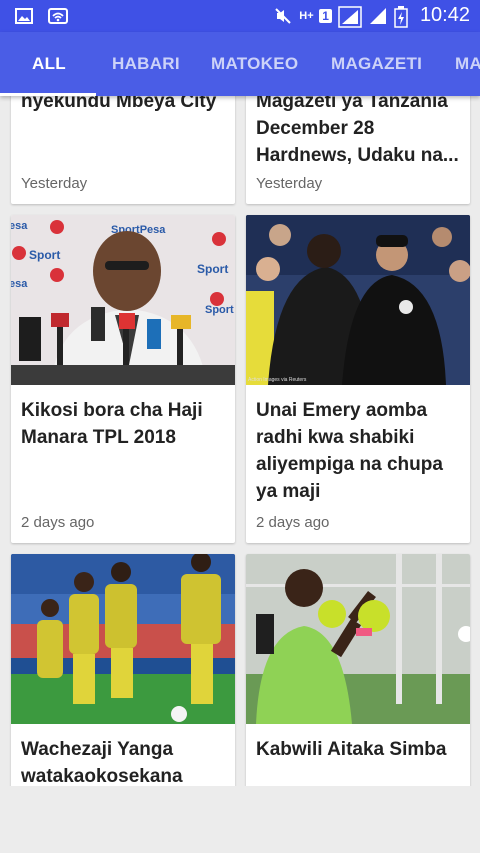 Image resolution: width=480 pixels, height=853 pixels. Describe the element at coordinates (123, 300) in the screenshot. I see `card-image-press-conference: esa SportPesa Sport Sport esa Sport` at that location.